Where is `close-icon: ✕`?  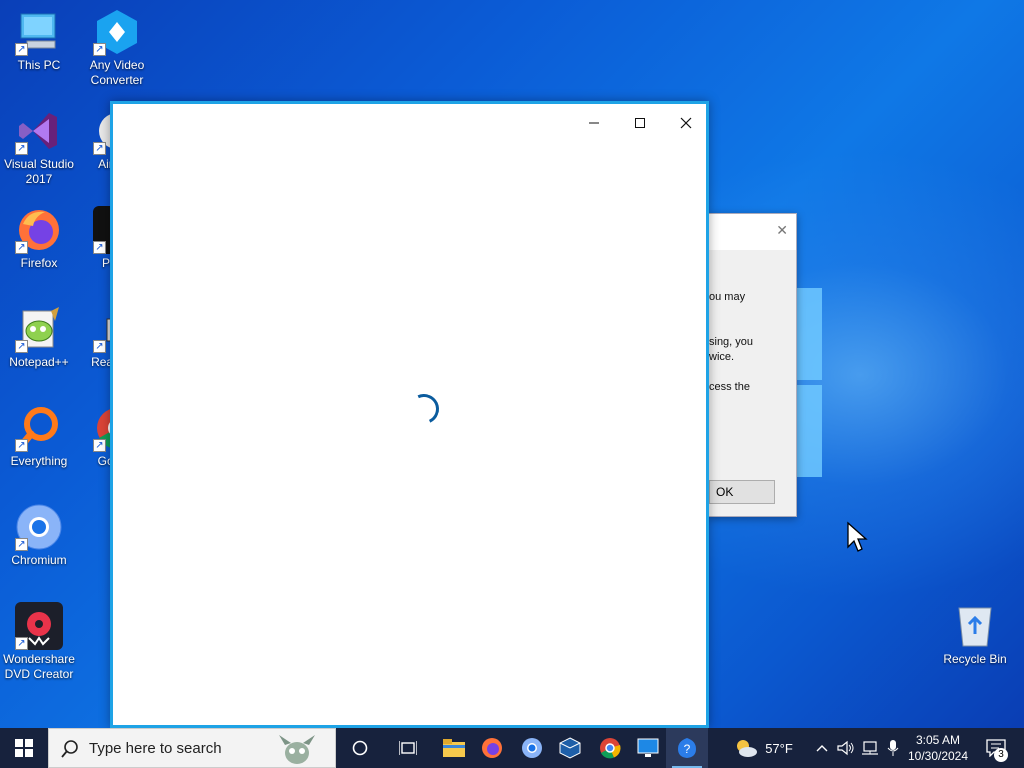
close-icon: ✕ is located at coordinates (782, 230).